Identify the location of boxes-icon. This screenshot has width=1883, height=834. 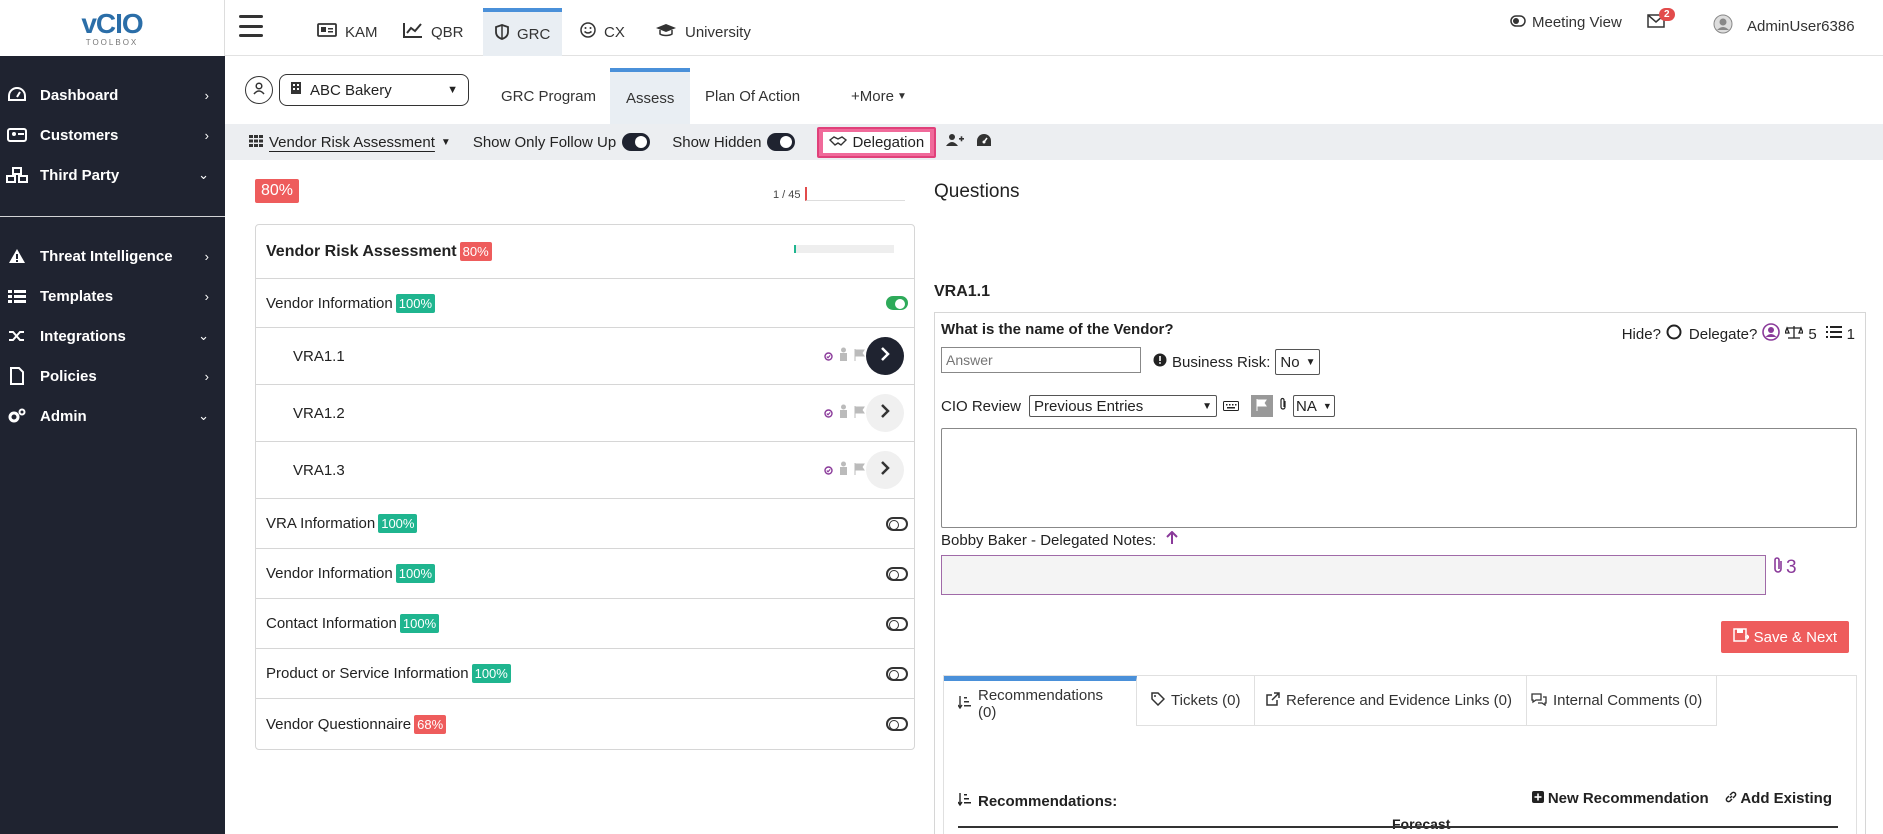
(17, 175).